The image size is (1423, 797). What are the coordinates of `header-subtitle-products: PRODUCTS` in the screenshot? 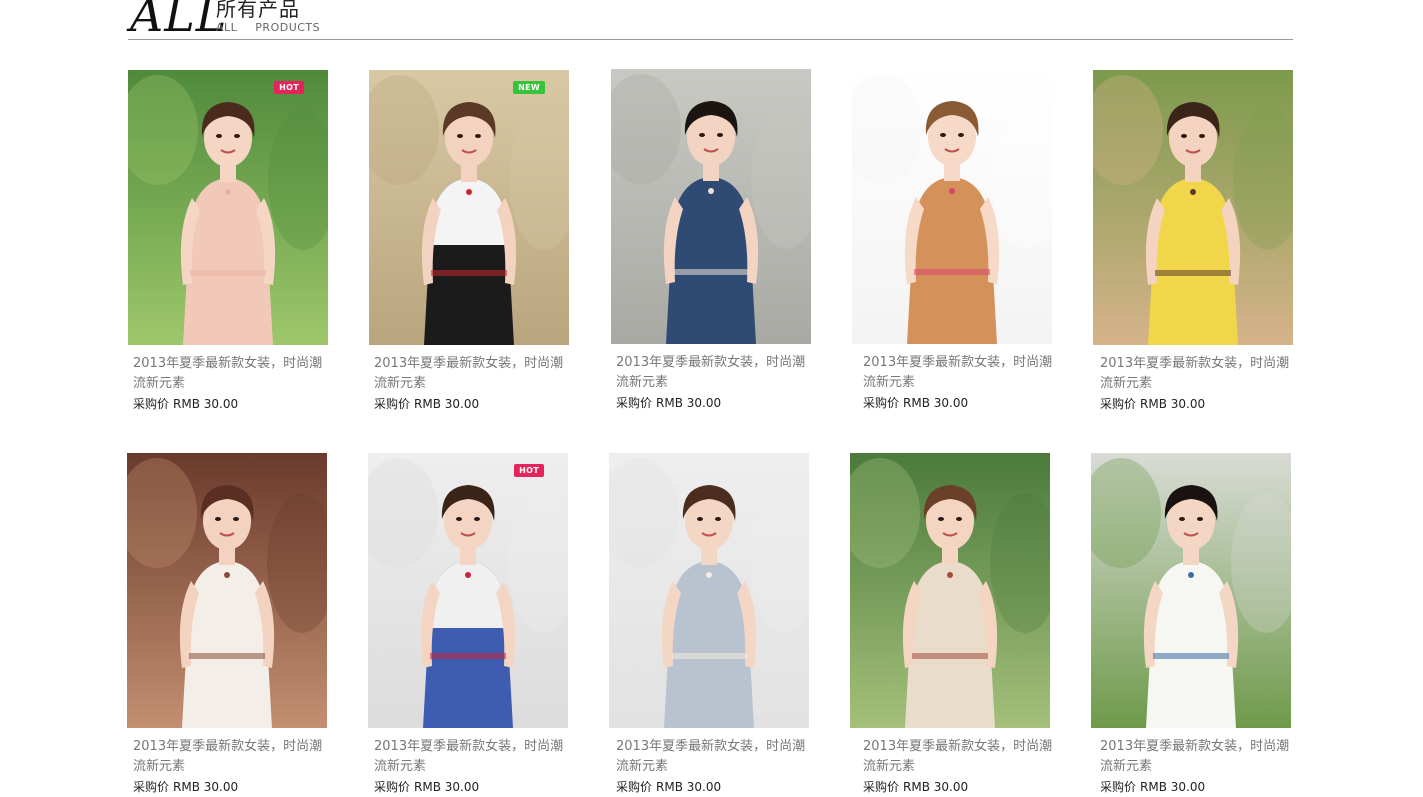 It's located at (288, 27).